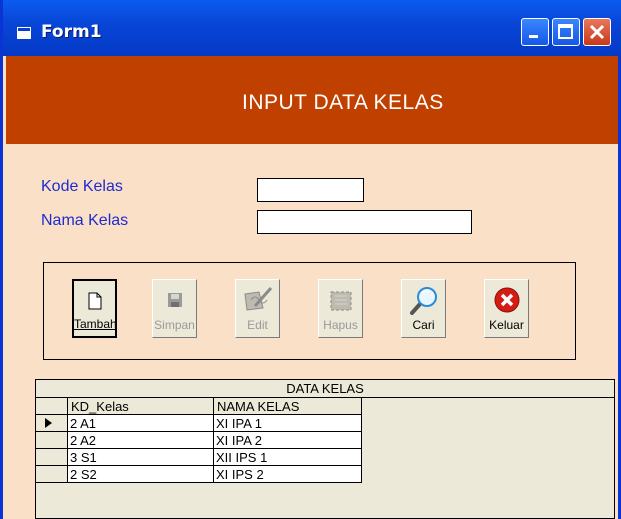 The width and height of the screenshot is (621, 519). Describe the element at coordinates (174, 325) in the screenshot. I see `simpan-label: Simpan` at that location.